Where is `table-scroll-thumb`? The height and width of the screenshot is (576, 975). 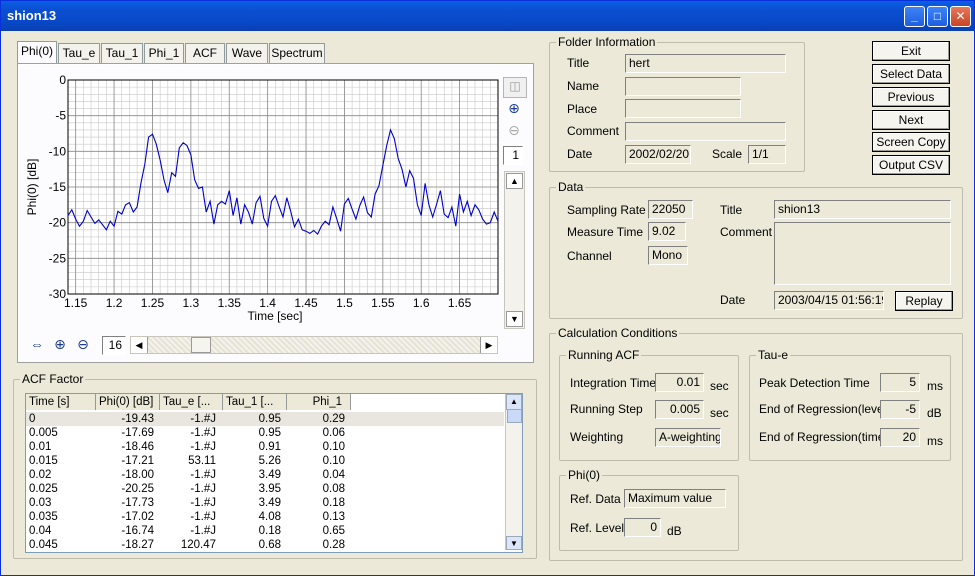
table-scroll-thumb is located at coordinates (514, 416).